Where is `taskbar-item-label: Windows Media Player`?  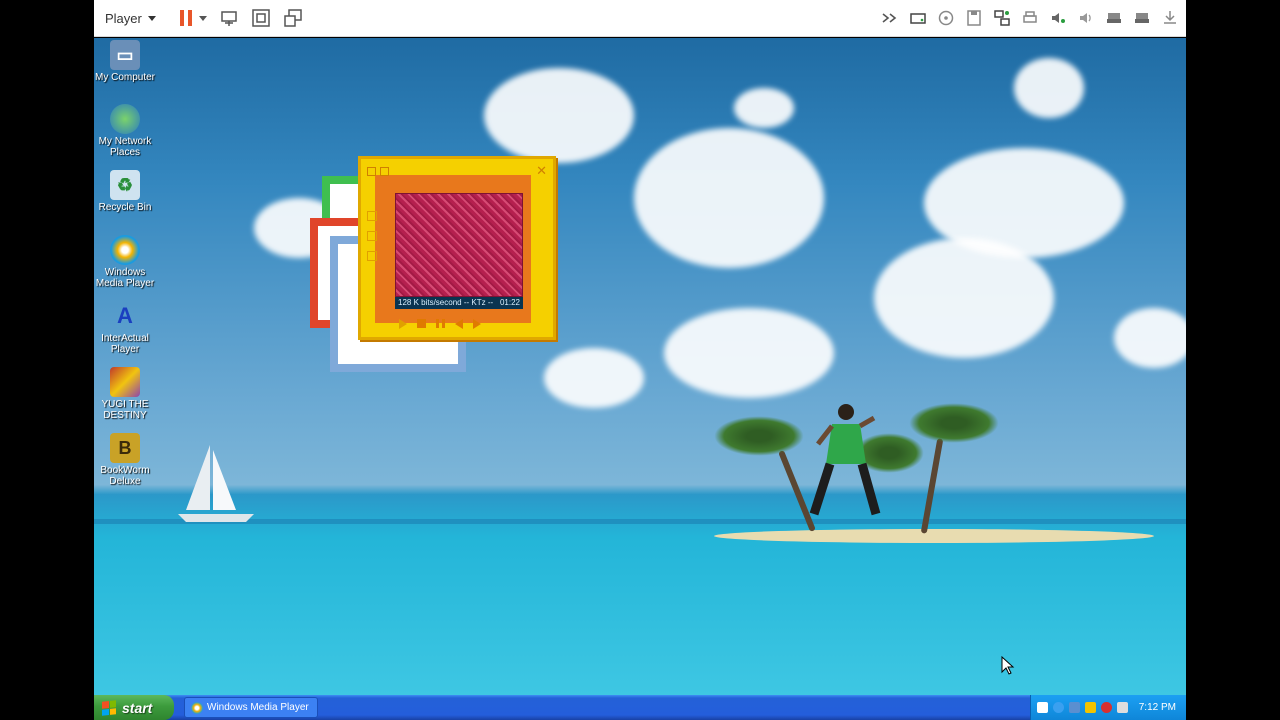
taskbar-item-label: Windows Media Player is located at coordinates (258, 707).